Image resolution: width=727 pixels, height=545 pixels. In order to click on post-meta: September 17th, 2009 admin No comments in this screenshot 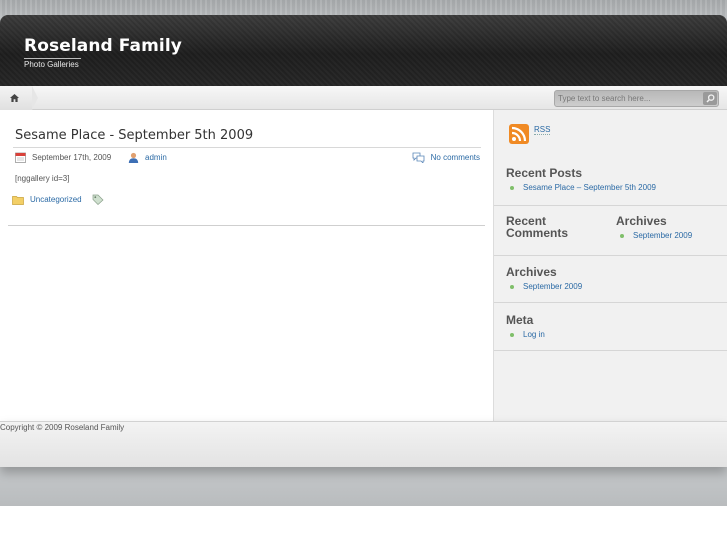, I will do `click(247, 158)`.